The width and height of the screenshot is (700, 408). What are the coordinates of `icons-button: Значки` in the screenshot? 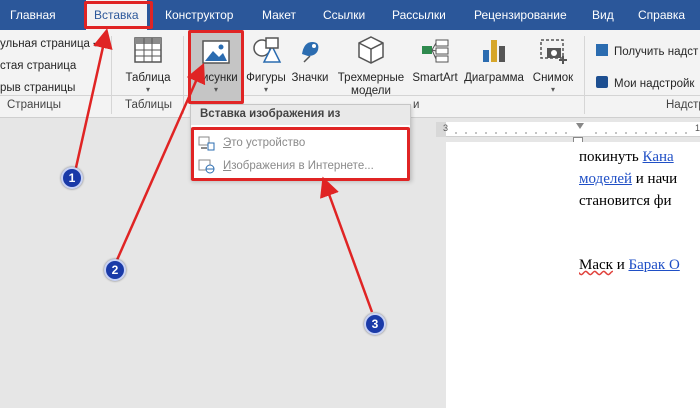 It's located at (310, 59).